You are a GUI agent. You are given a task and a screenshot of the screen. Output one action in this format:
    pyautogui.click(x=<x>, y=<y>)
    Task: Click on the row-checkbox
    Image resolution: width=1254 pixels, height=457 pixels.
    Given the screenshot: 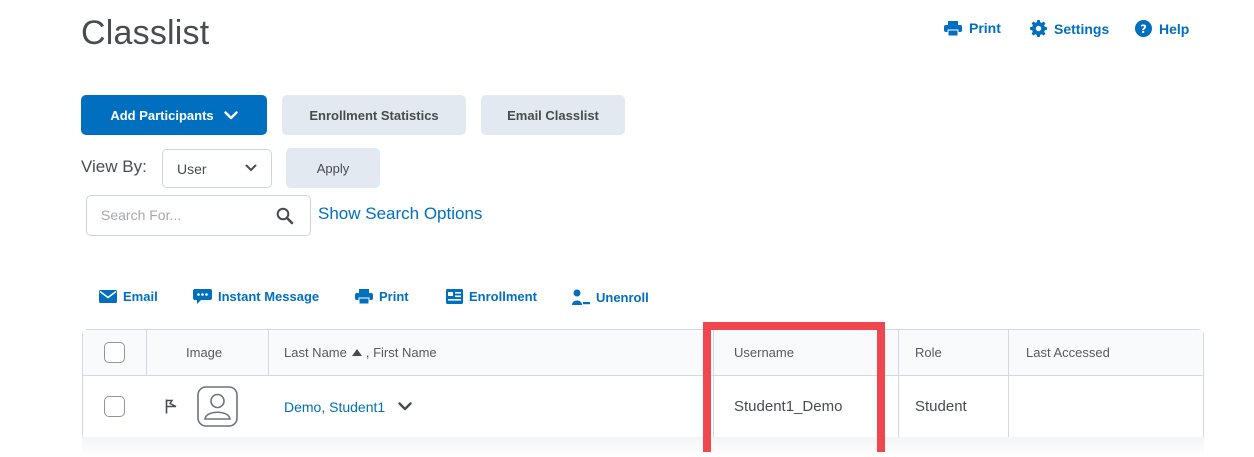 What is the action you would take?
    pyautogui.click(x=114, y=406)
    